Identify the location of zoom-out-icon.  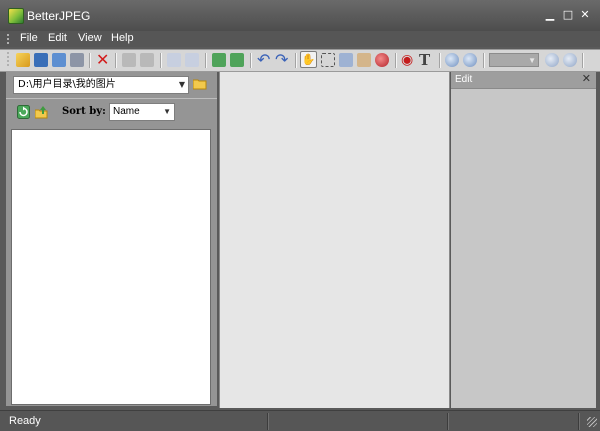
(470, 60).